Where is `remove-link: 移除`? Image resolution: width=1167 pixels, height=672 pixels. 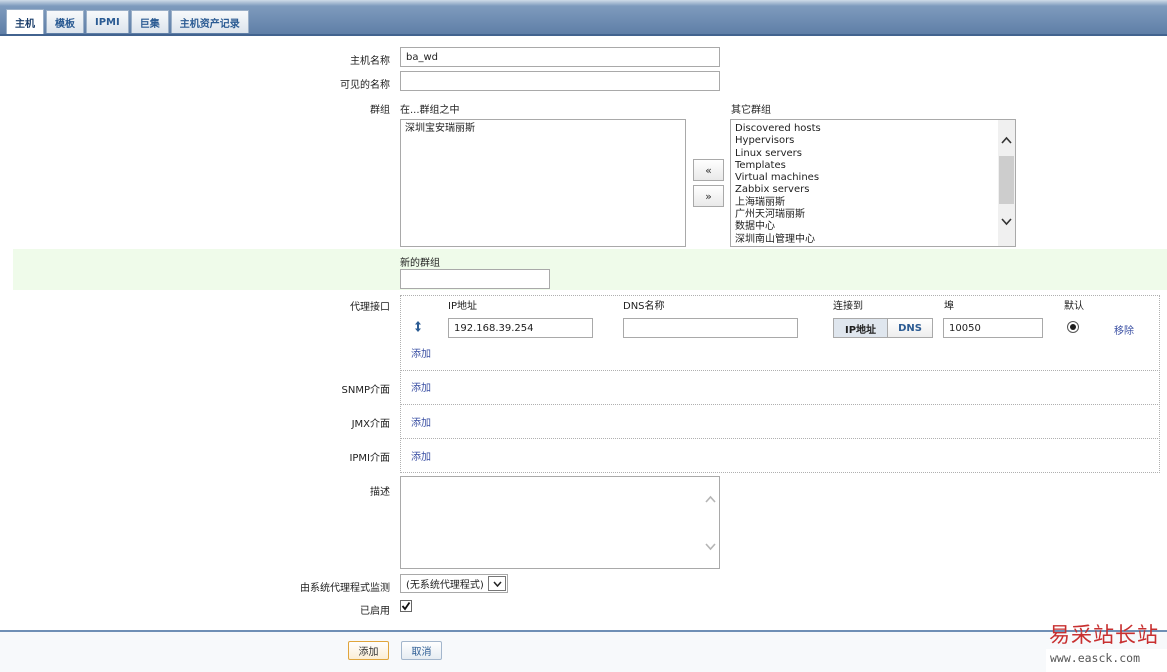 remove-link: 移除 is located at coordinates (1124, 329).